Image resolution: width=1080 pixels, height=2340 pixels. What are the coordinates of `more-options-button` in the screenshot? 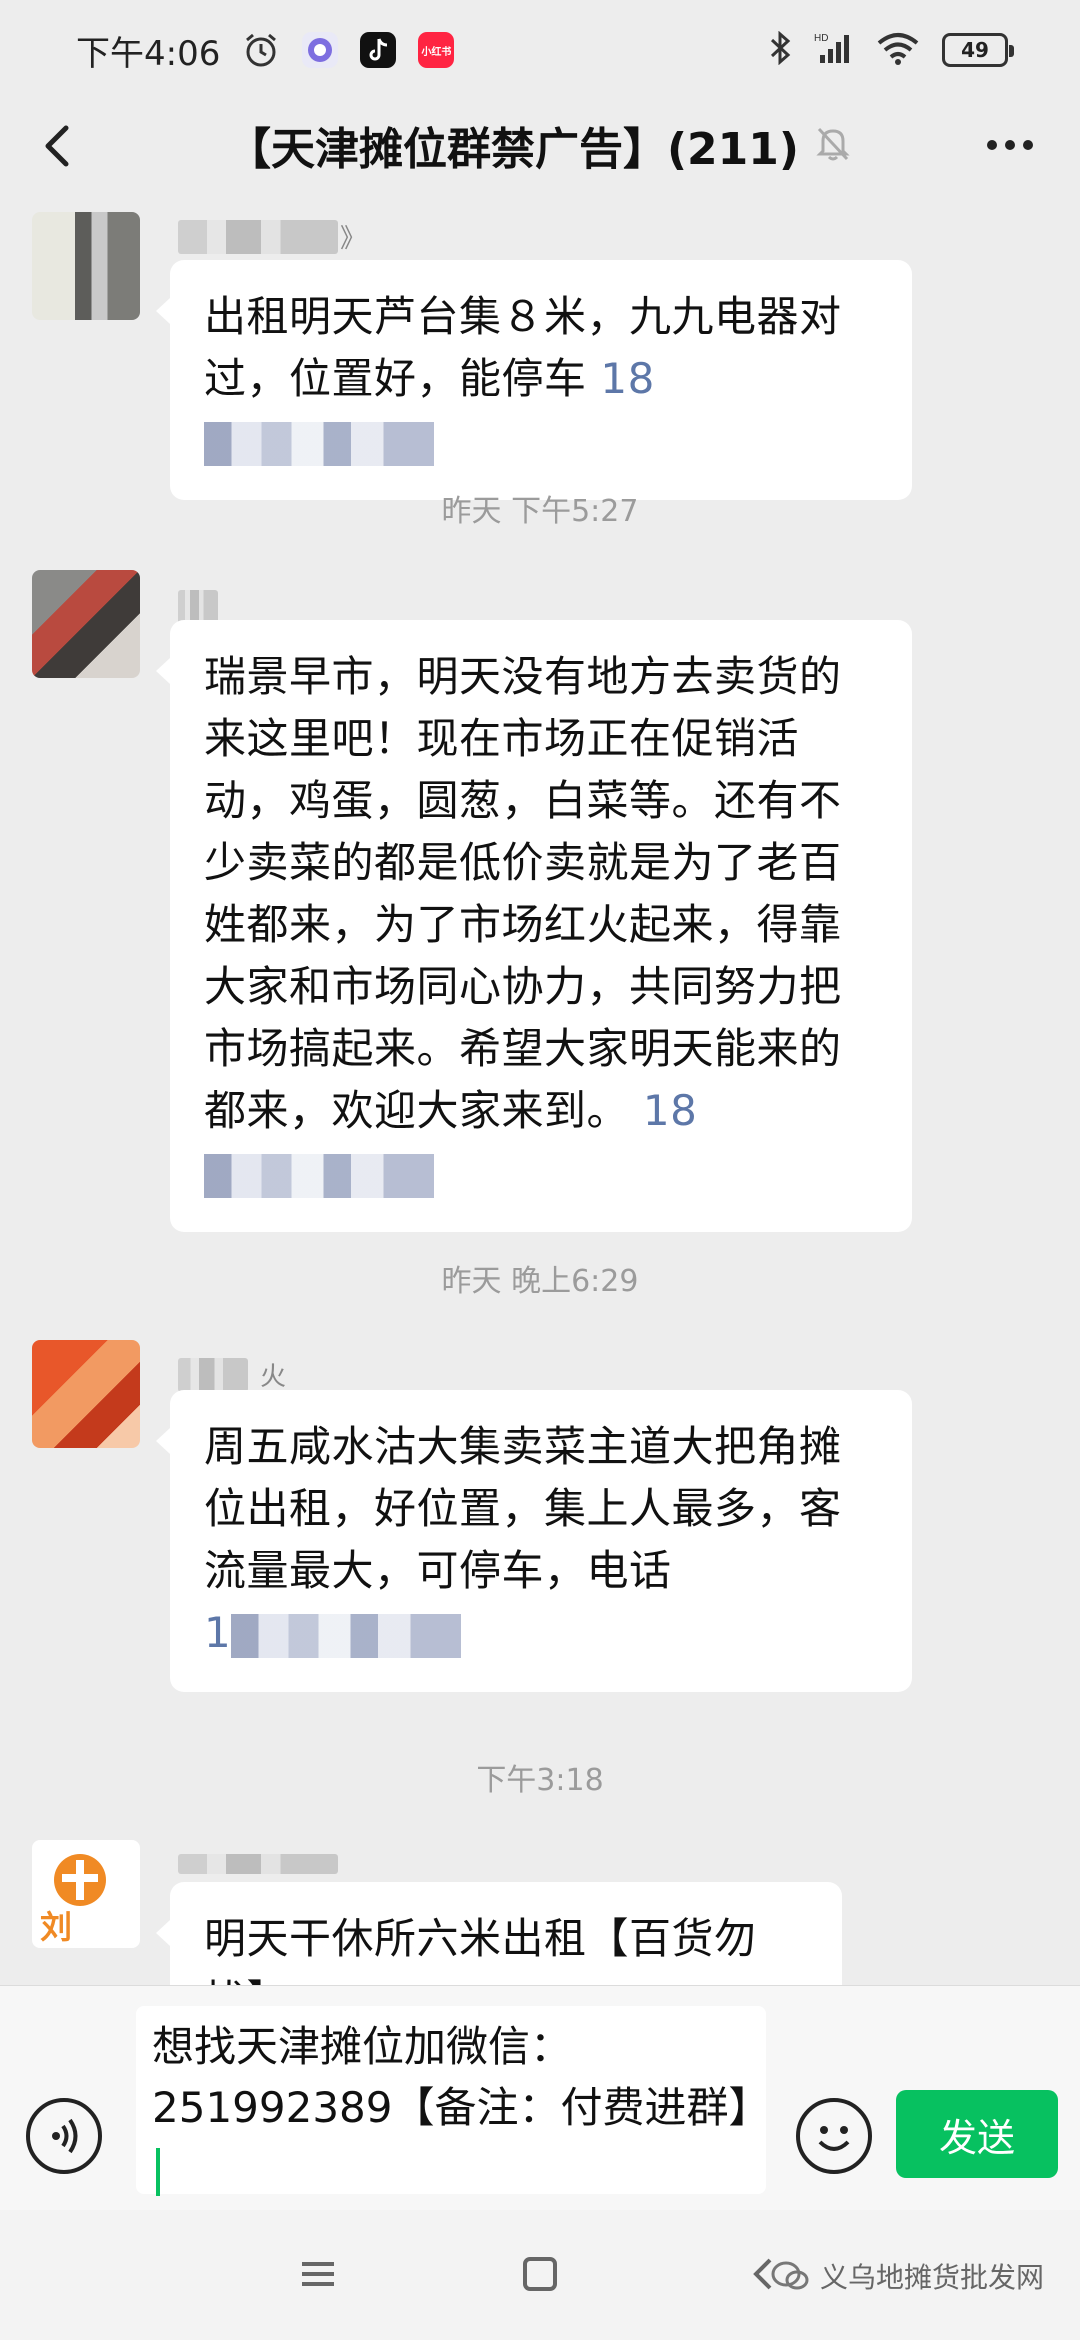 It's located at (1010, 145).